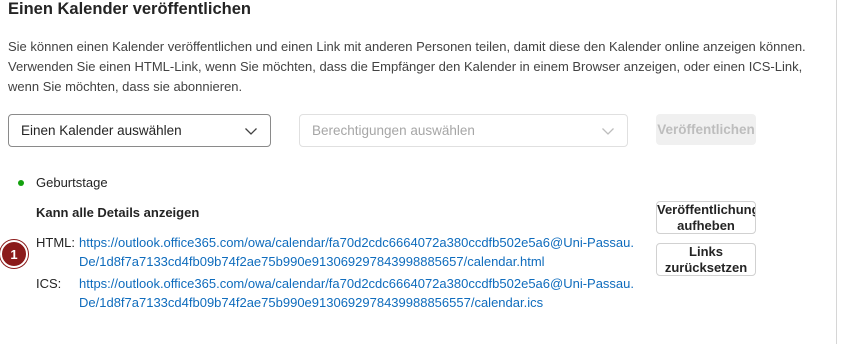  What do you see at coordinates (706, 259) in the screenshot?
I see `reset-links-button: Links zurücksetzen` at bounding box center [706, 259].